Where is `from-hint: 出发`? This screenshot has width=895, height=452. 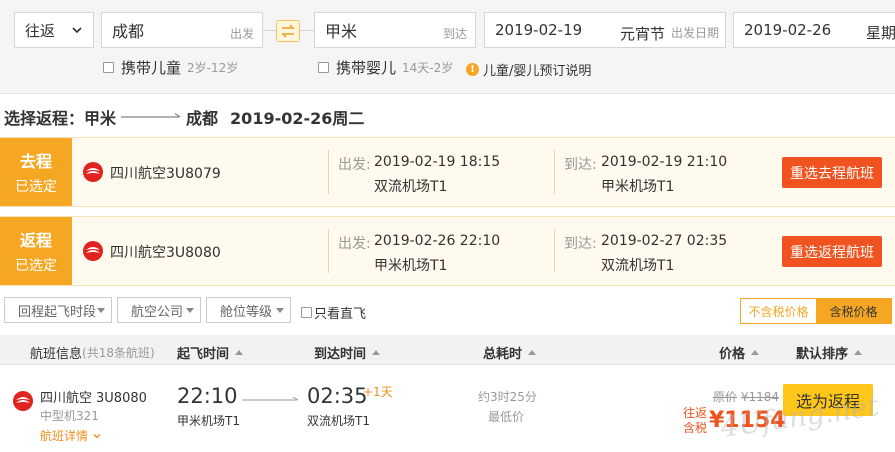
from-hint: 出发 is located at coordinates (241, 34).